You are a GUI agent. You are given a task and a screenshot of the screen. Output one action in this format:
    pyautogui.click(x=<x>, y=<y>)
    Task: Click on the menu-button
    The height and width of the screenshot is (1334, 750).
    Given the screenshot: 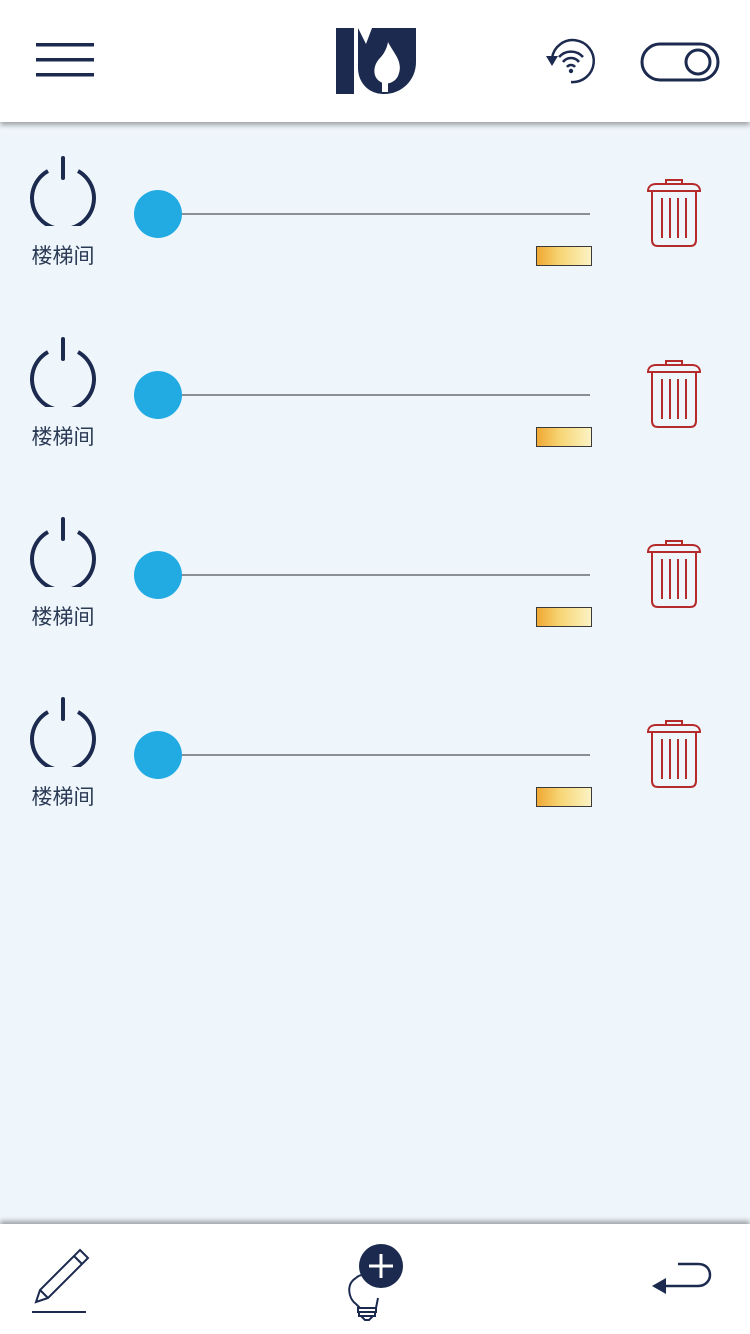 What is the action you would take?
    pyautogui.click(x=65, y=61)
    